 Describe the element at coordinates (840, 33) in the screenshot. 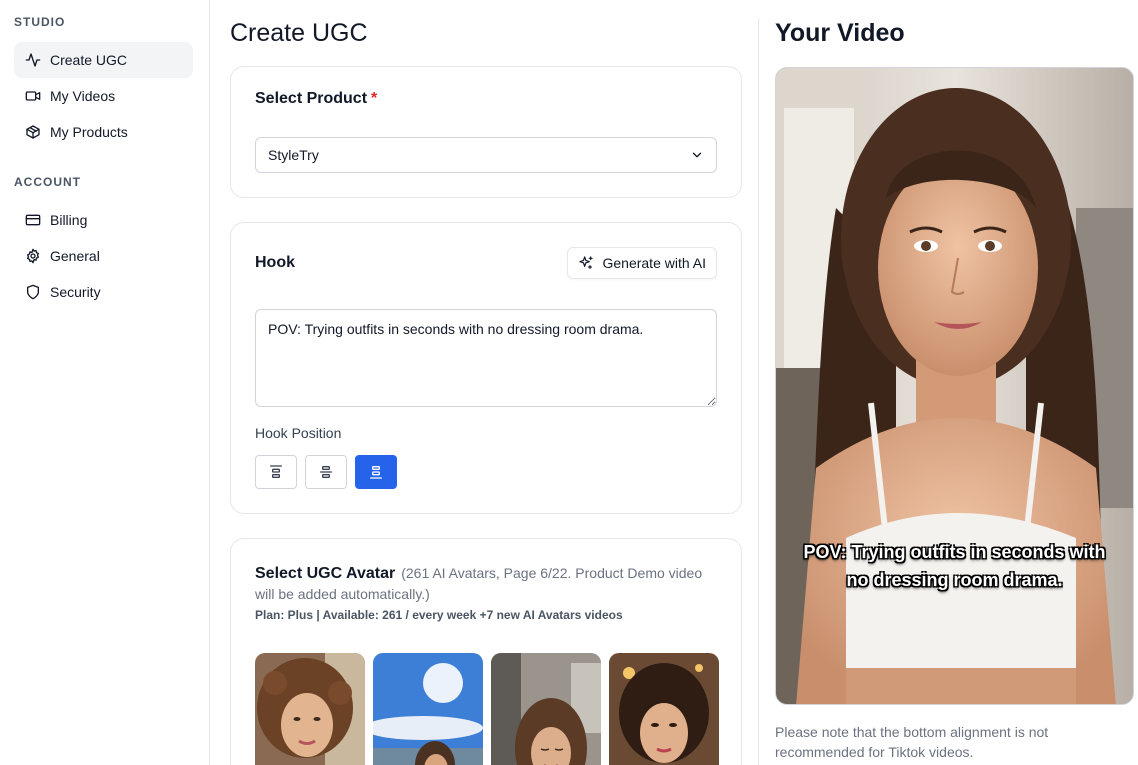

I see `your-video-title: Your Video` at that location.